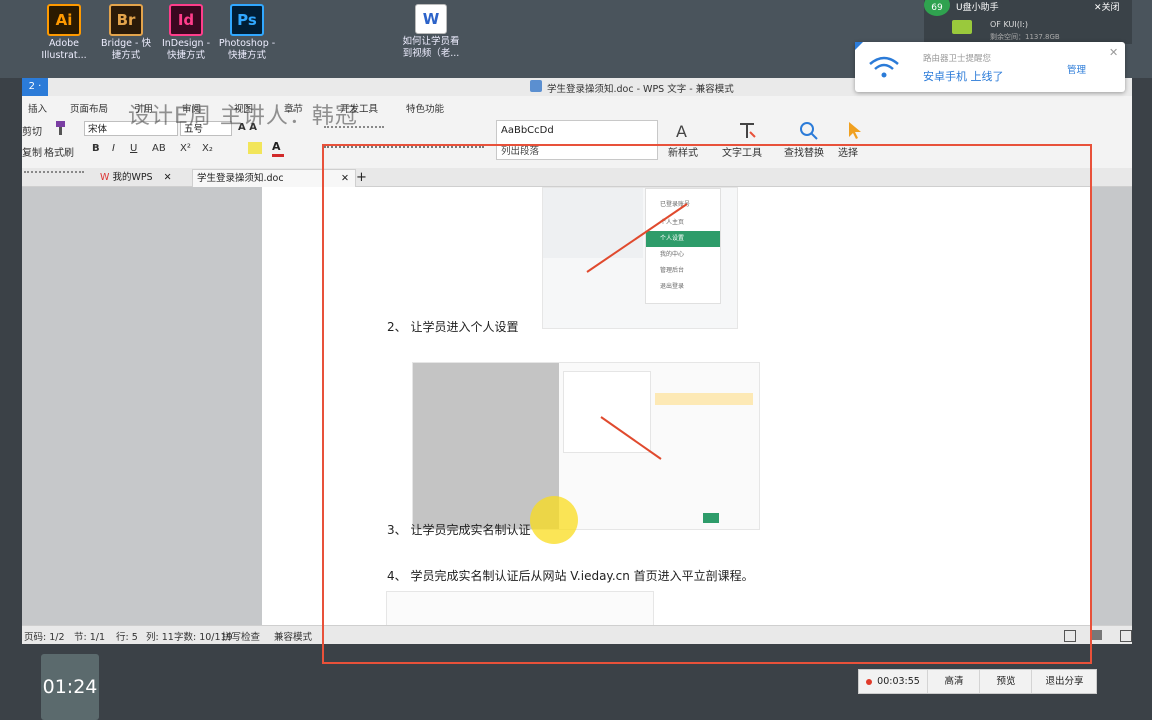  Describe the element at coordinates (132, 177) in the screenshot. I see `tab-label: 我的WPS` at that location.